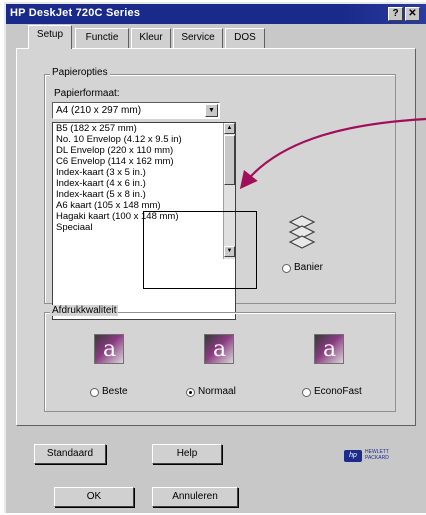  Describe the element at coordinates (75, 13) in the screenshot. I see `window-title: HP DeskJet 720C Series` at that location.